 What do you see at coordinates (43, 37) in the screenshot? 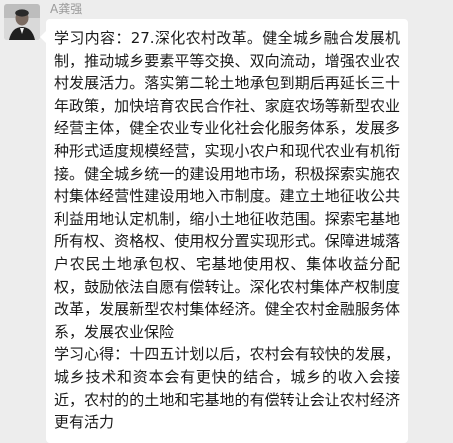
I see `bubble-tail` at bounding box center [43, 37].